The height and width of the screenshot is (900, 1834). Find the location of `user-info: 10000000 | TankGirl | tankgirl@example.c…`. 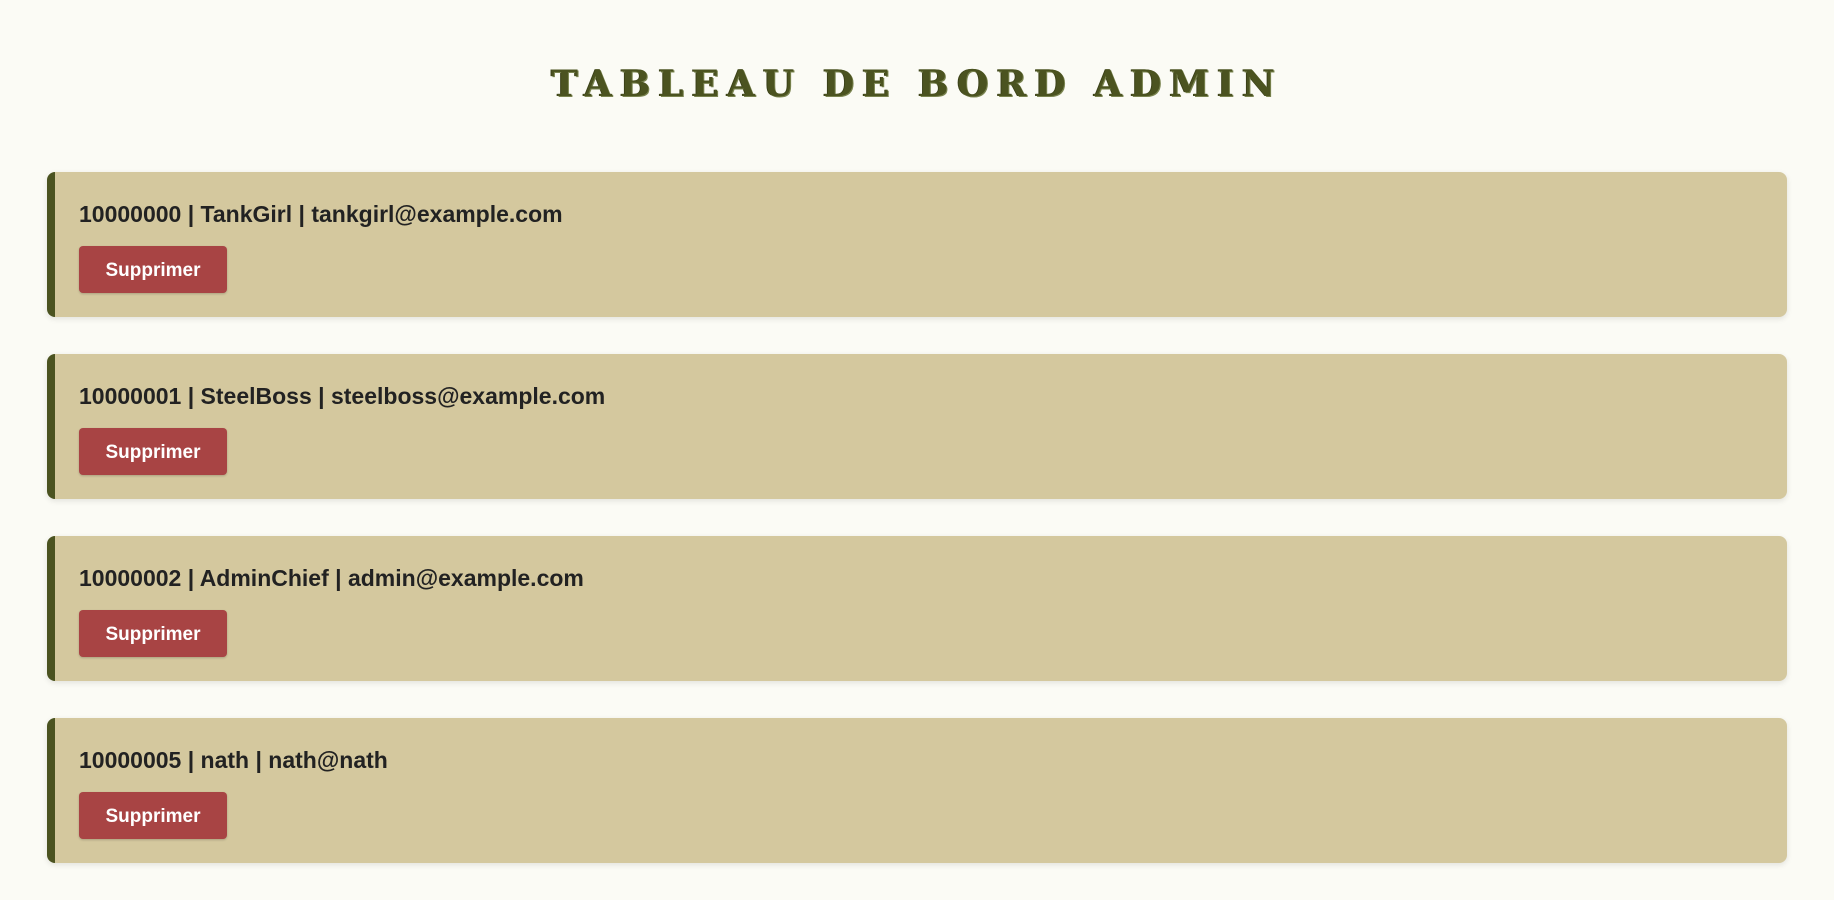

user-info: 10000000 | TankGirl | tankgirl@example.c… is located at coordinates (321, 214).